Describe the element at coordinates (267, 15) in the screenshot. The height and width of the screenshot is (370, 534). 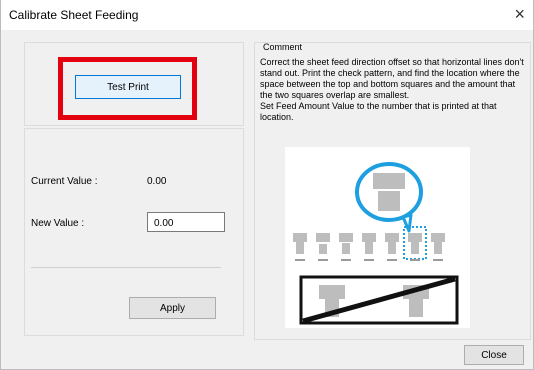
I see `title-bar: Calibrate Sheet Feeding ×` at that location.